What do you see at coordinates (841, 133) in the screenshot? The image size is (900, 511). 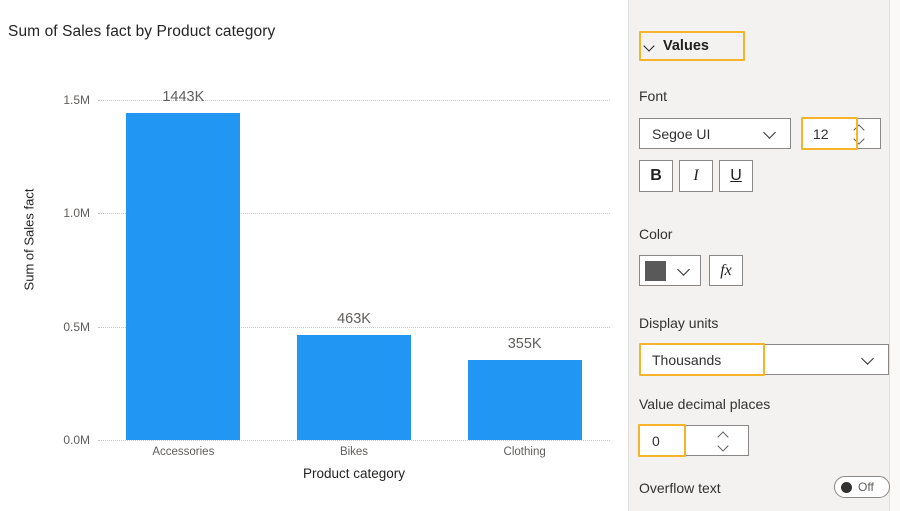 I see `font-size-input: 12` at bounding box center [841, 133].